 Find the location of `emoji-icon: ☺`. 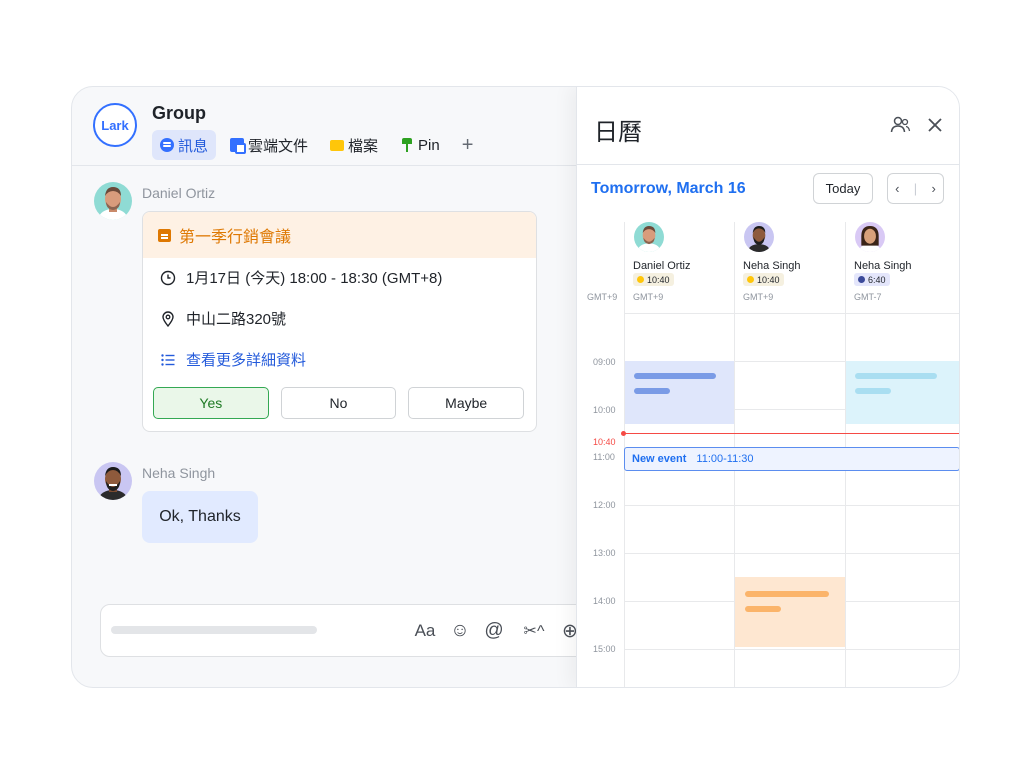

emoji-icon: ☺ is located at coordinates (460, 631).